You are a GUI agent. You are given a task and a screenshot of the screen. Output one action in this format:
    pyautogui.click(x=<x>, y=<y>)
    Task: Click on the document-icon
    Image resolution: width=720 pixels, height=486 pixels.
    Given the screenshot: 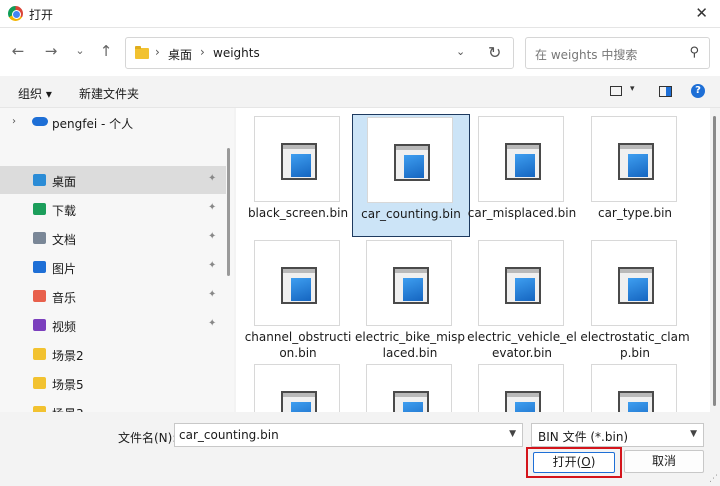 What is the action you would take?
    pyautogui.click(x=39, y=238)
    